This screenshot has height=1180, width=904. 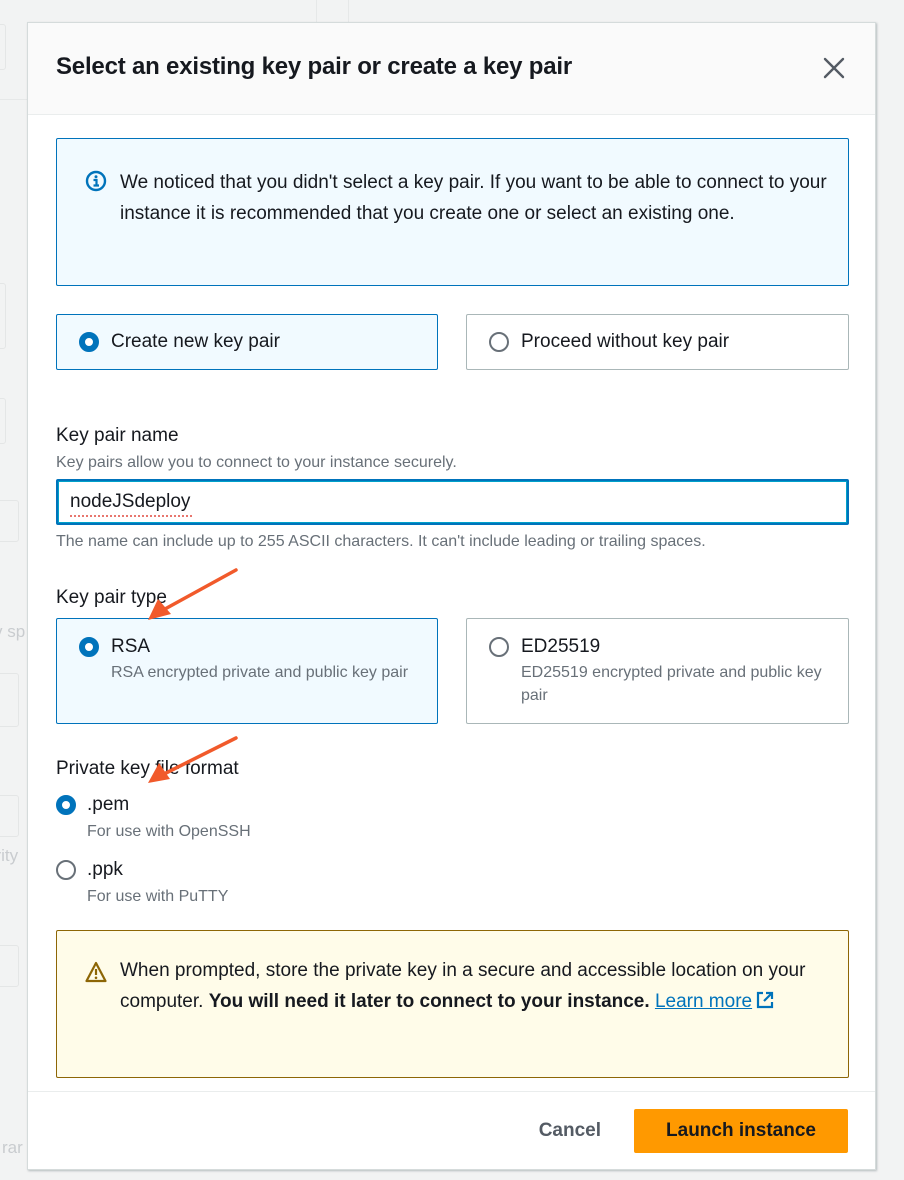 I want to click on proceed-without-key-pair-tile: Proceed without key pair, so click(x=657, y=342).